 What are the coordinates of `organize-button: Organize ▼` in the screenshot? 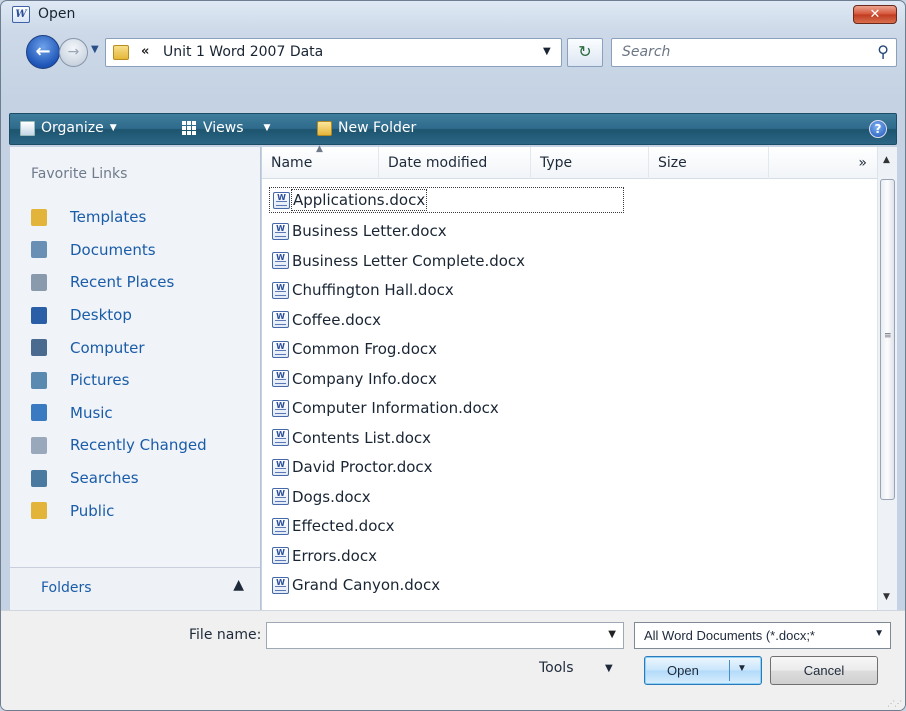 It's located at (68, 128).